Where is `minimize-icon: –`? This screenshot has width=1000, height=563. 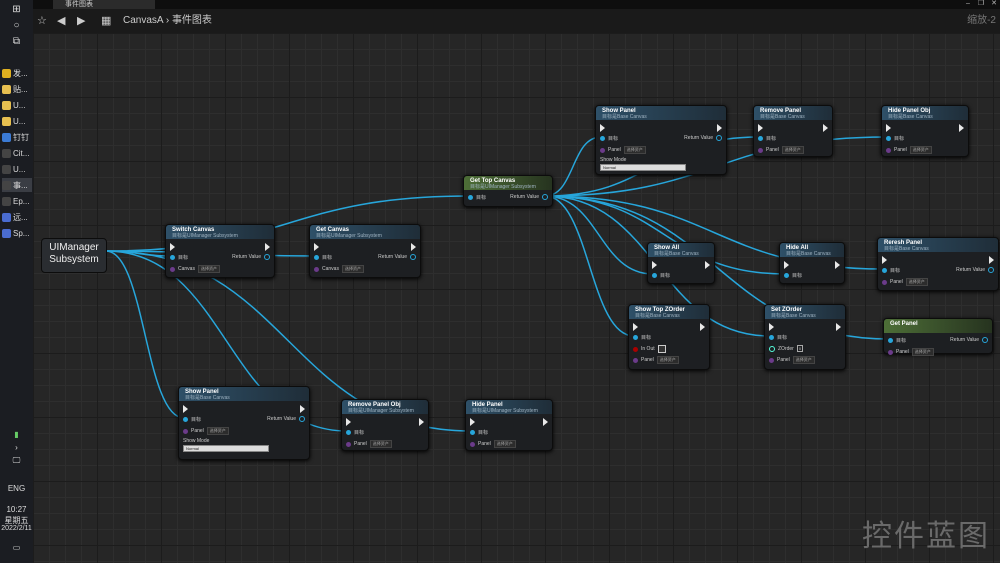
minimize-icon: – is located at coordinates (968, 4).